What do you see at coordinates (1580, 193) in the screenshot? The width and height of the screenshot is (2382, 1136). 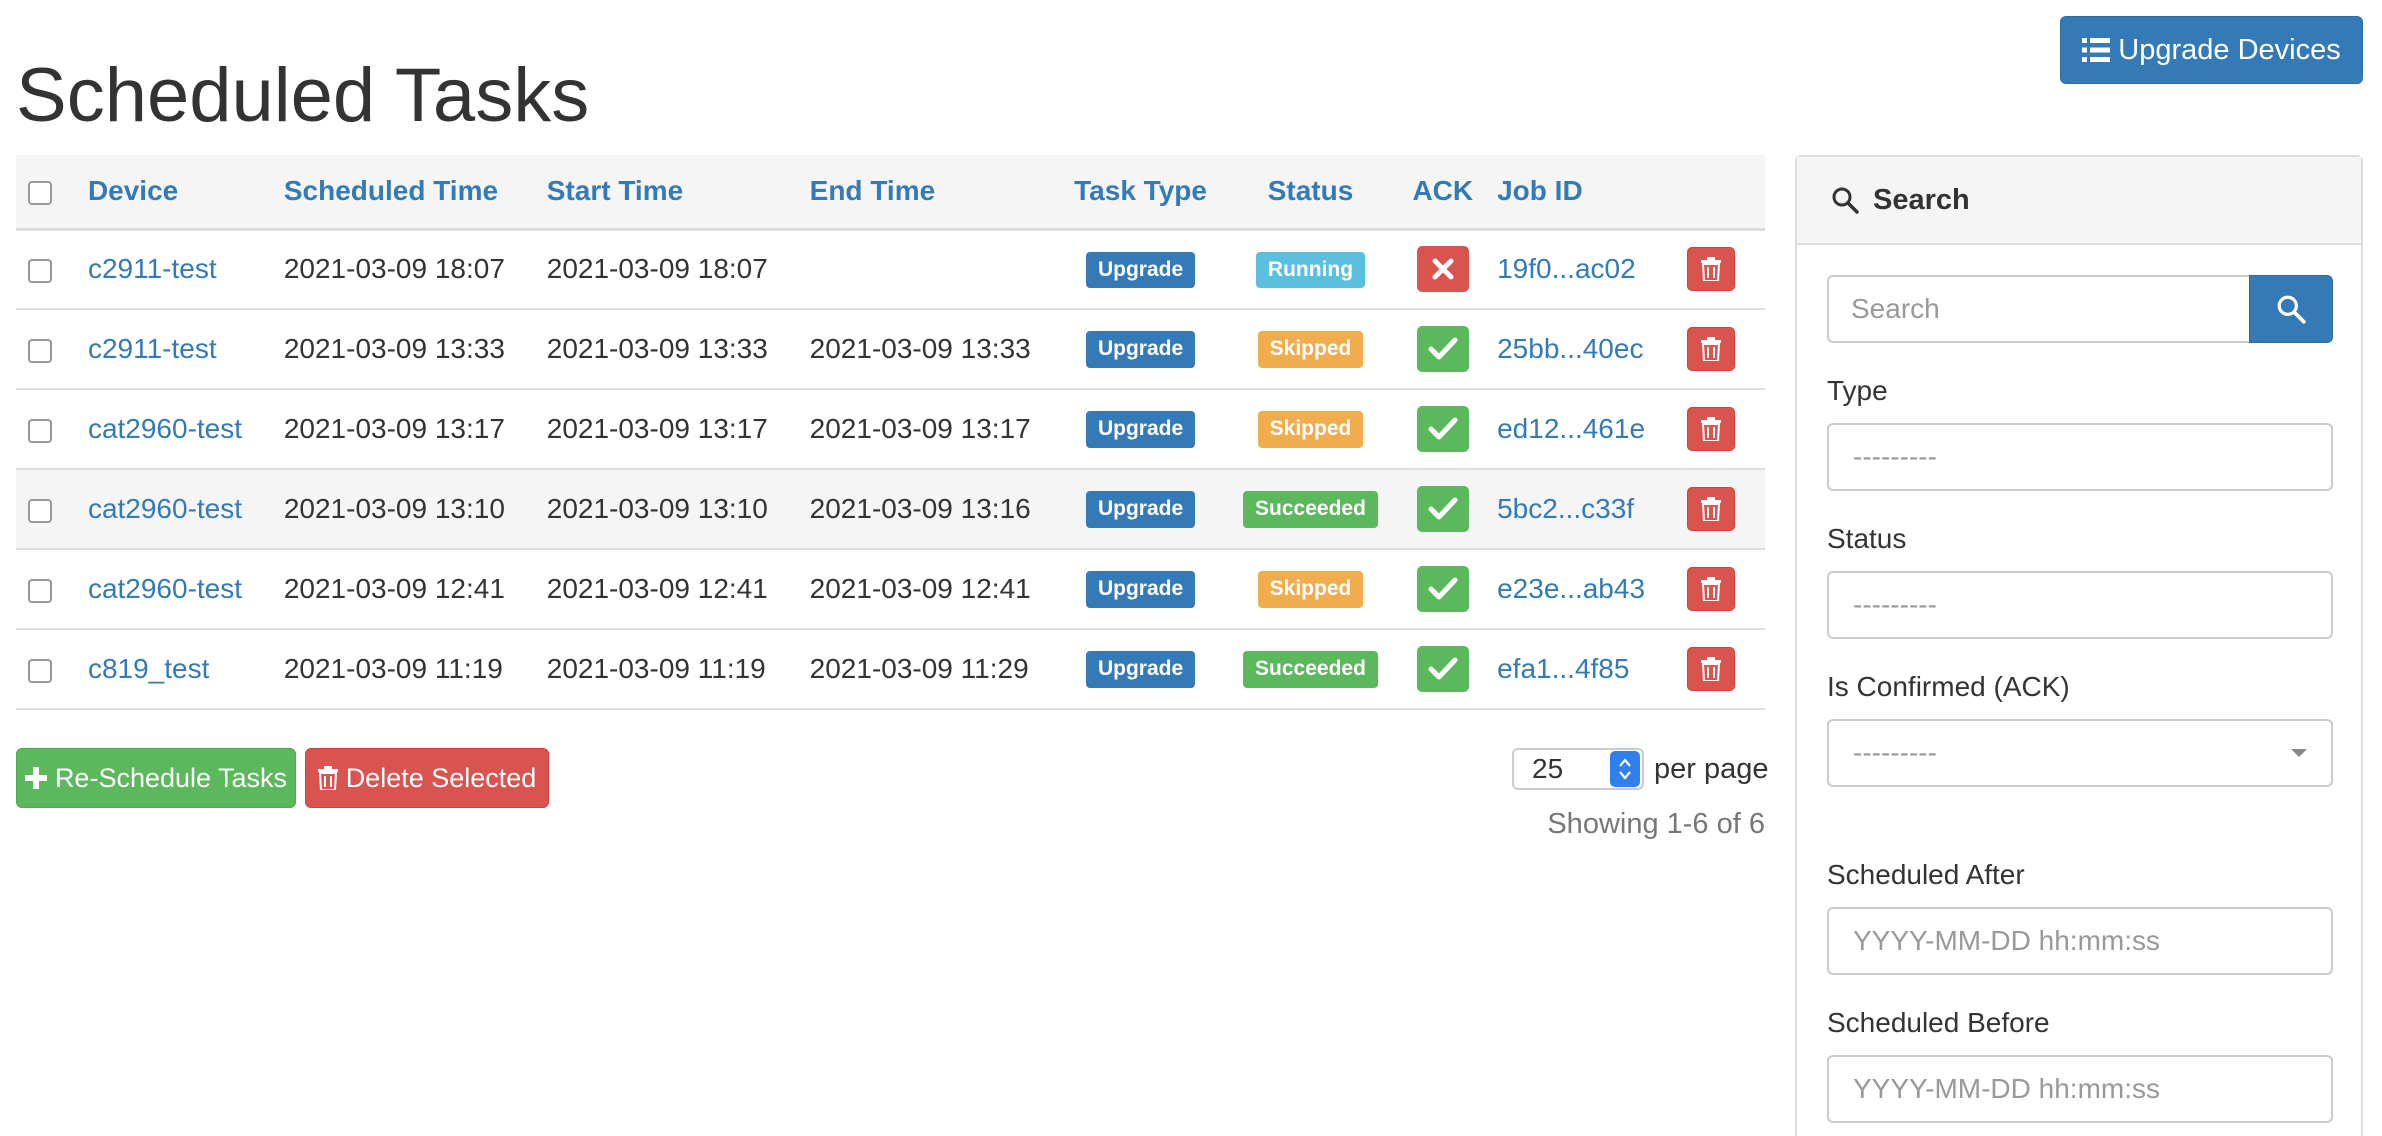 I see `col-job-id: Job ID` at bounding box center [1580, 193].